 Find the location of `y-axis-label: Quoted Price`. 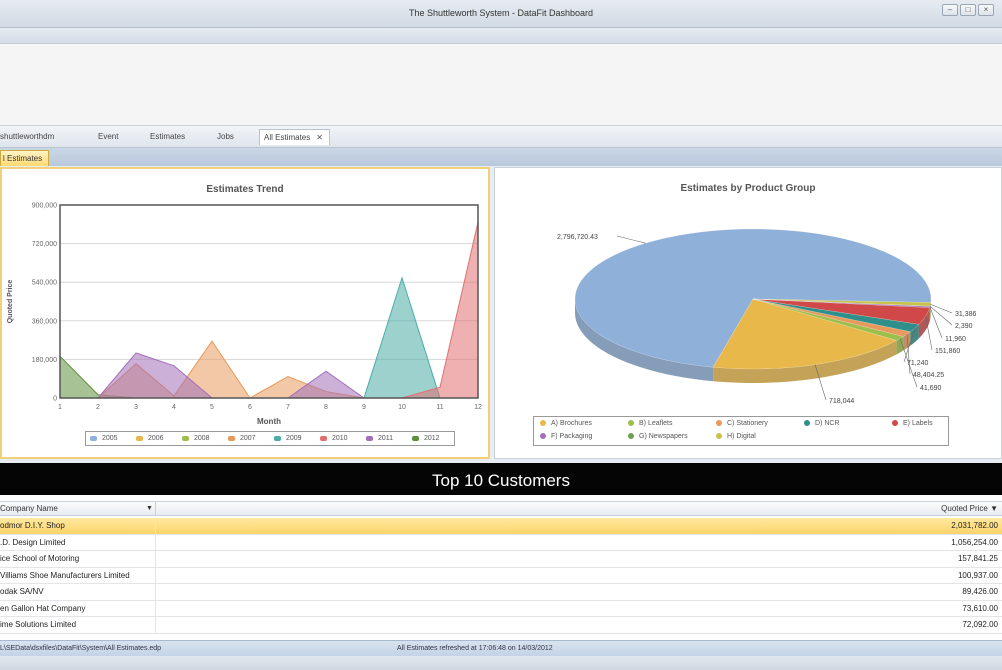

y-axis-label: Quoted Price is located at coordinates (10, 302).